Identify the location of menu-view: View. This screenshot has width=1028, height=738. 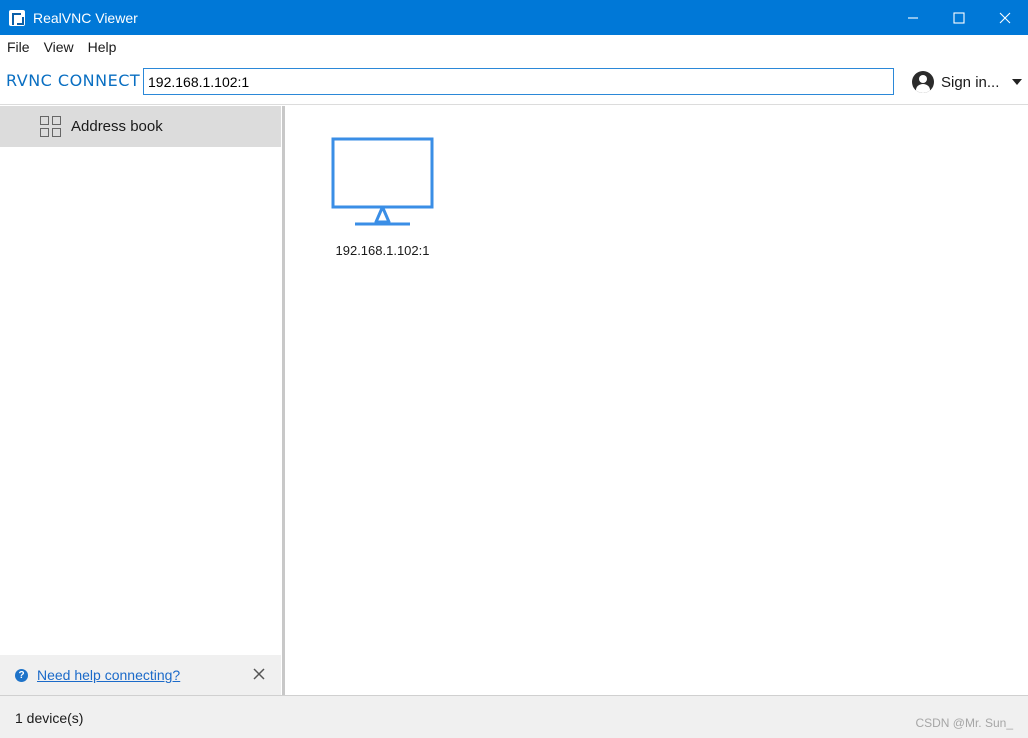
(59, 47).